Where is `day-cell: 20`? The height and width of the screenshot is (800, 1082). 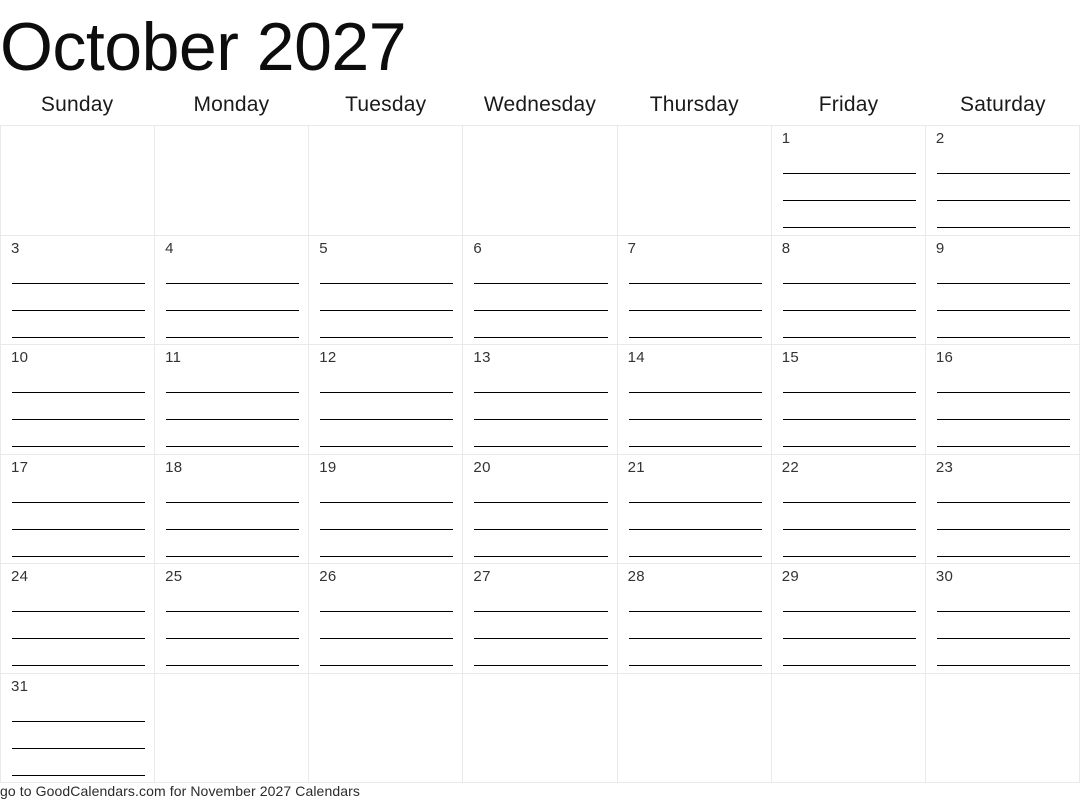
day-cell: 20 is located at coordinates (540, 509).